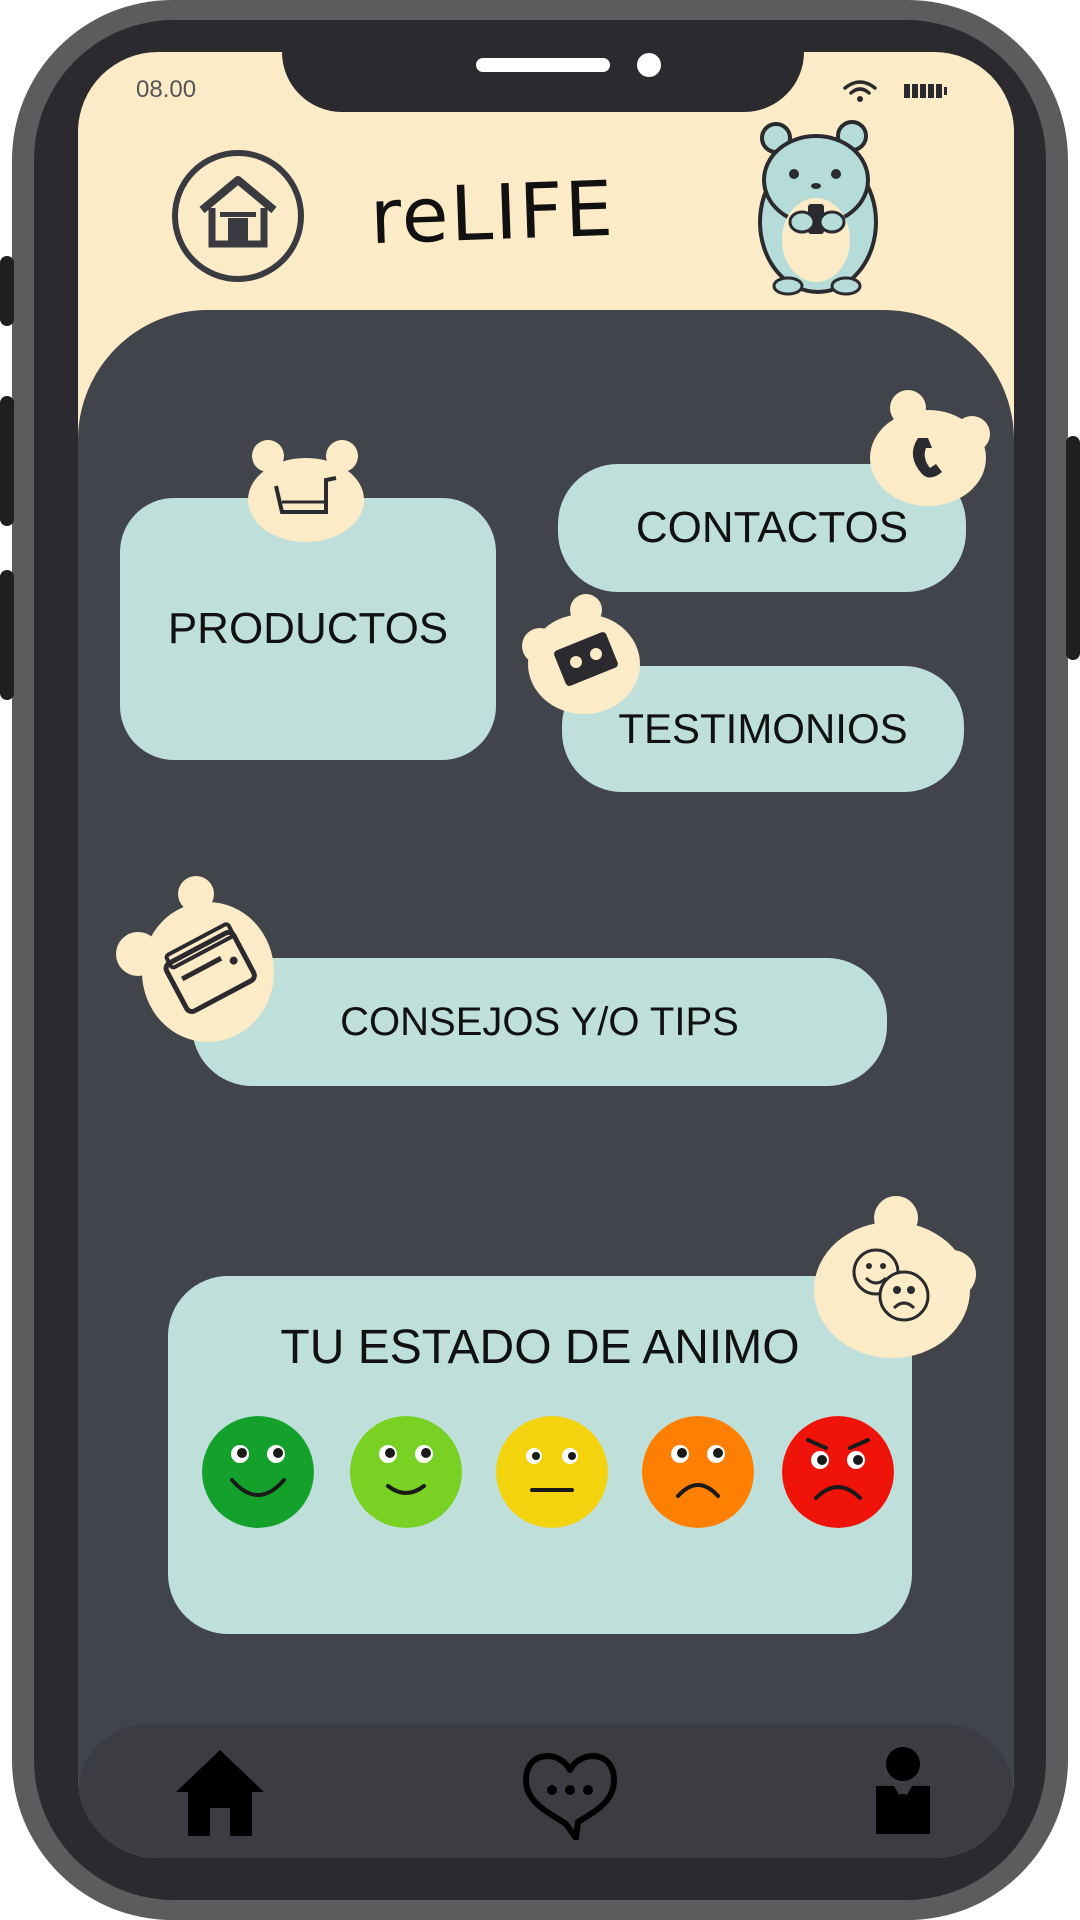 Image resolution: width=1080 pixels, height=1920 pixels. I want to click on very-happy-face-icon, so click(258, 1472).